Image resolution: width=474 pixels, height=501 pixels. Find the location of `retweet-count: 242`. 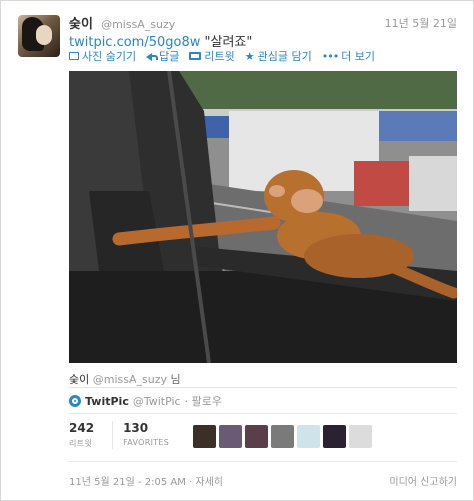

retweet-count: 242 is located at coordinates (82, 428).